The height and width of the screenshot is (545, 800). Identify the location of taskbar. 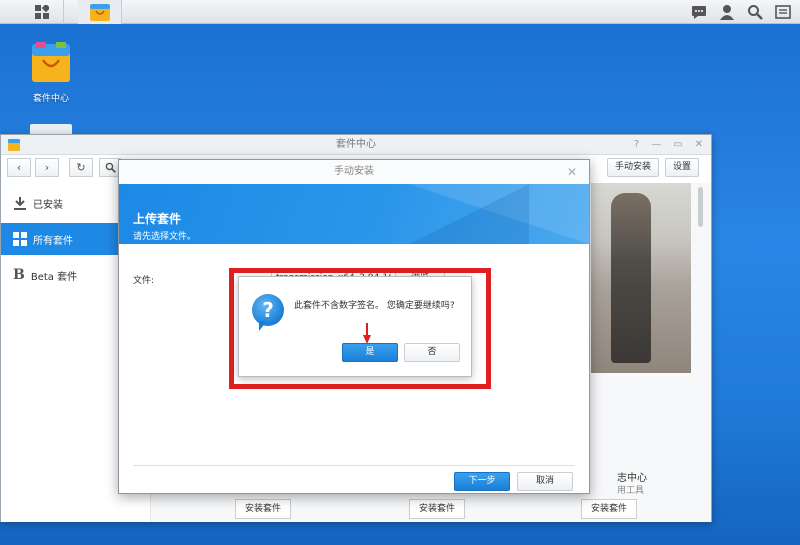
(400, 12).